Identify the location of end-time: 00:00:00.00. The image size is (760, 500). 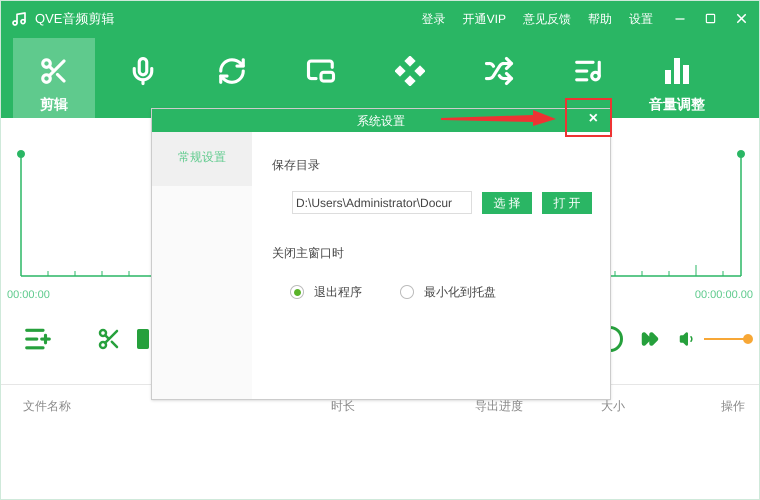
(723, 295).